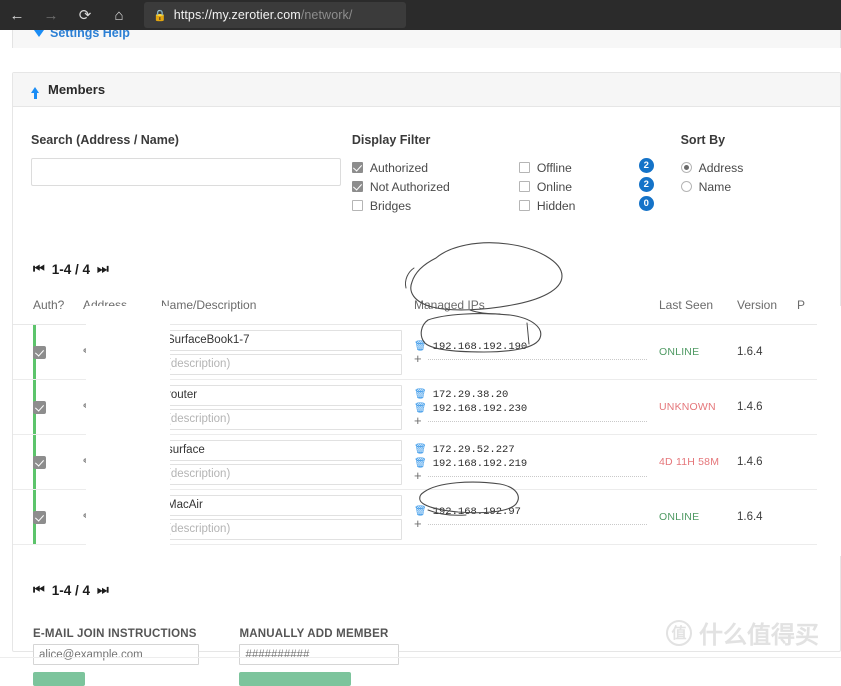 This screenshot has width=841, height=686. I want to click on search-label: Search (Address / Name), so click(105, 140).